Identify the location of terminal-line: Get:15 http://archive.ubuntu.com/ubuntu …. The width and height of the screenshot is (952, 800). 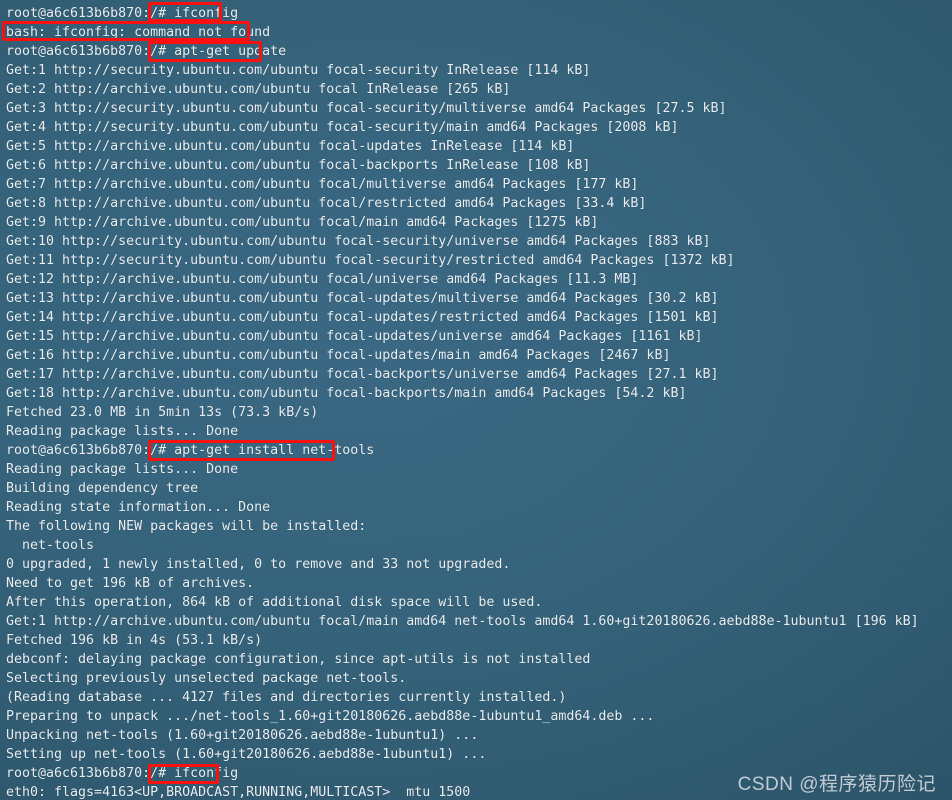
(354, 336).